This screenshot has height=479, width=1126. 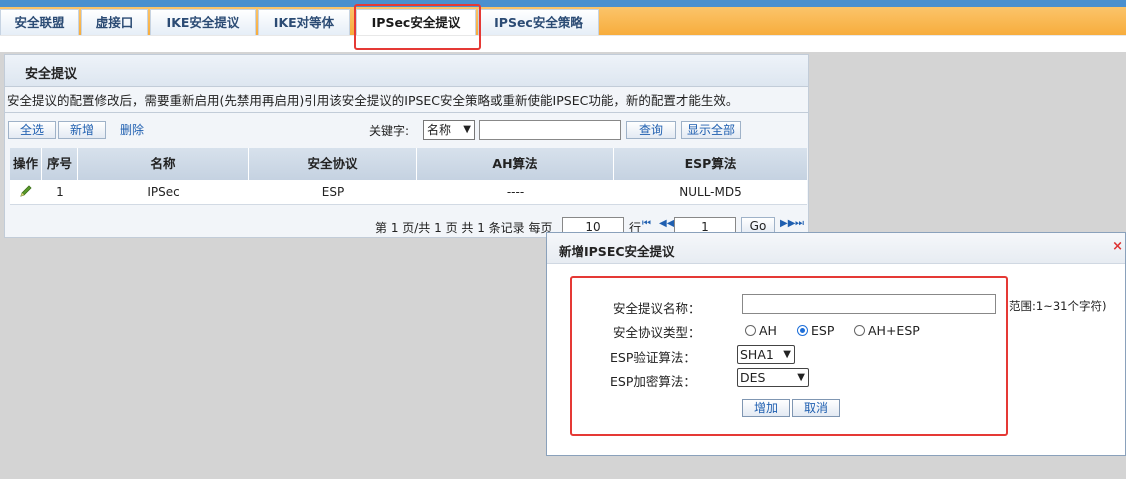 What do you see at coordinates (60, 164) in the screenshot?
I see `column-header-index: 序号` at bounding box center [60, 164].